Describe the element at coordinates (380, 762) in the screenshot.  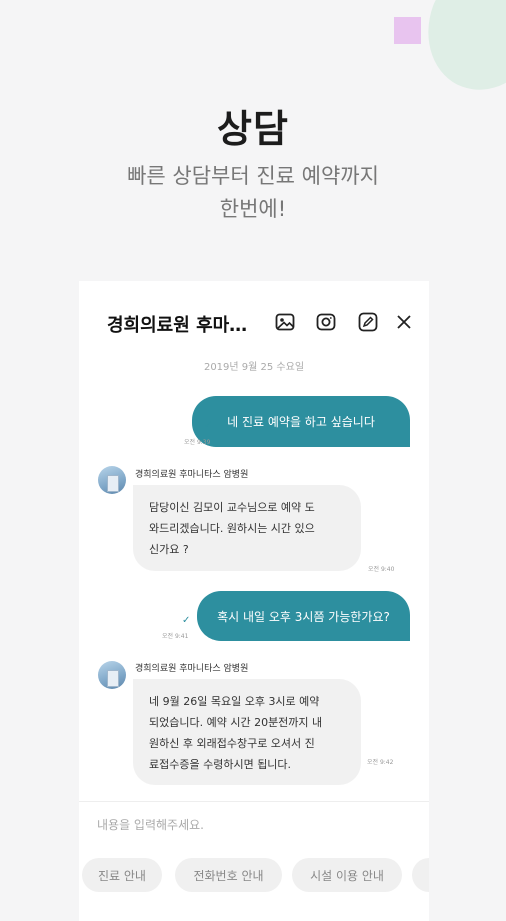
I see `message-time: 오전 9:42` at that location.